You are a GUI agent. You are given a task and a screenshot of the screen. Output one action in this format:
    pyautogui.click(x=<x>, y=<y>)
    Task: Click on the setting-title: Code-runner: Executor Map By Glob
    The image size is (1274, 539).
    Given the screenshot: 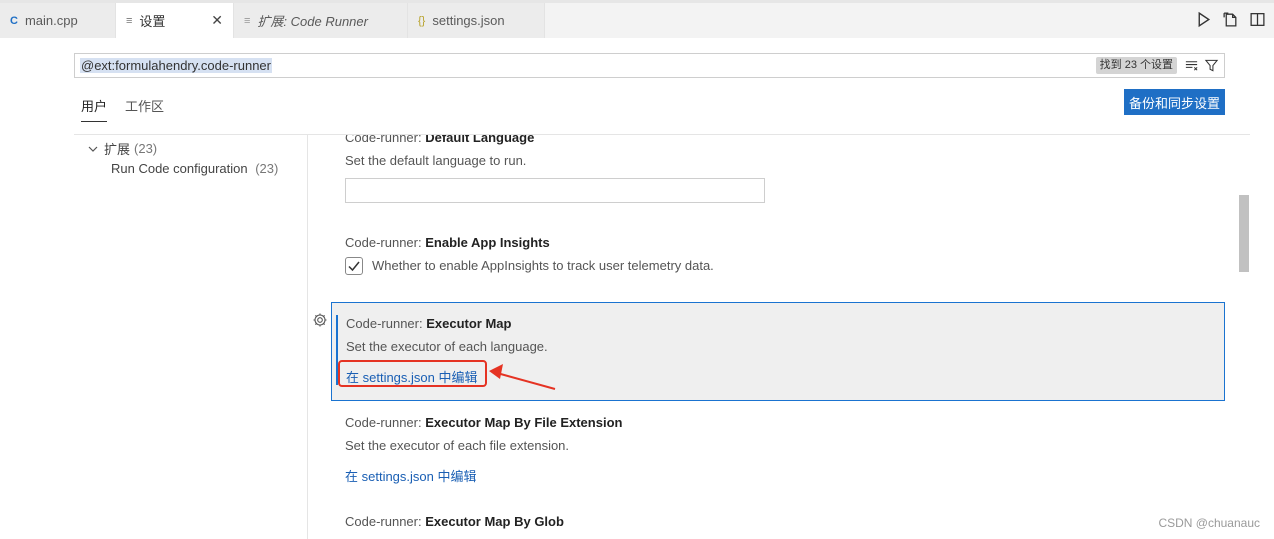 What is the action you would take?
    pyautogui.click(x=454, y=521)
    